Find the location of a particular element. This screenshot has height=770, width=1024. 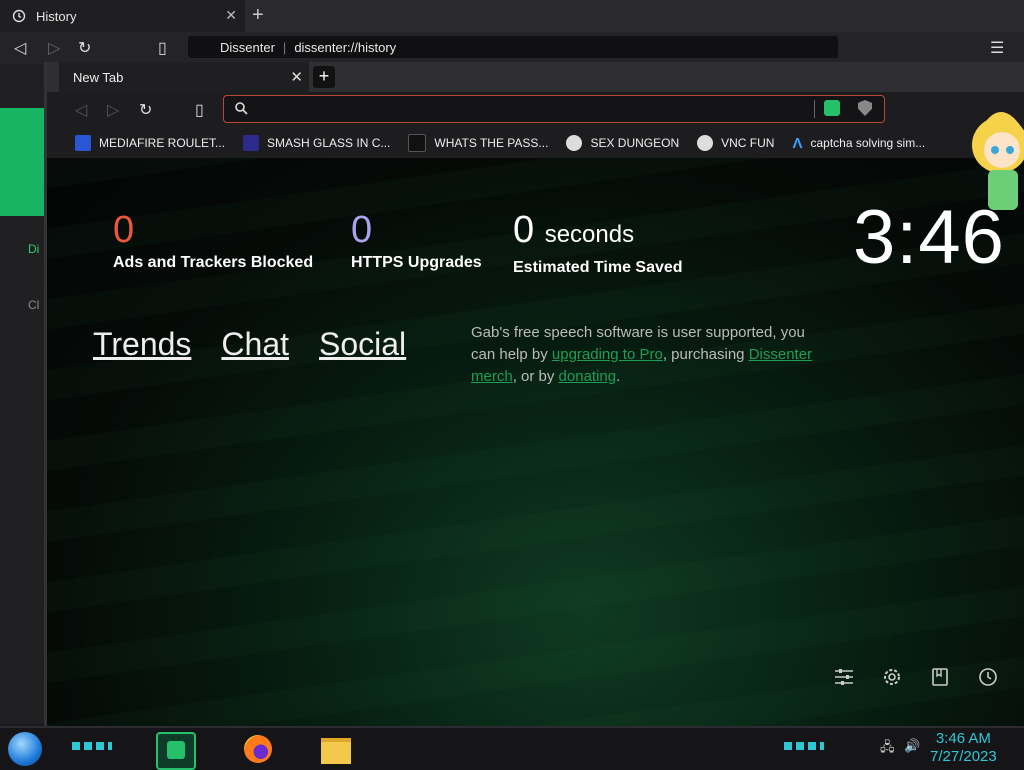

tab-history: History ✕ is located at coordinates (122, 16).